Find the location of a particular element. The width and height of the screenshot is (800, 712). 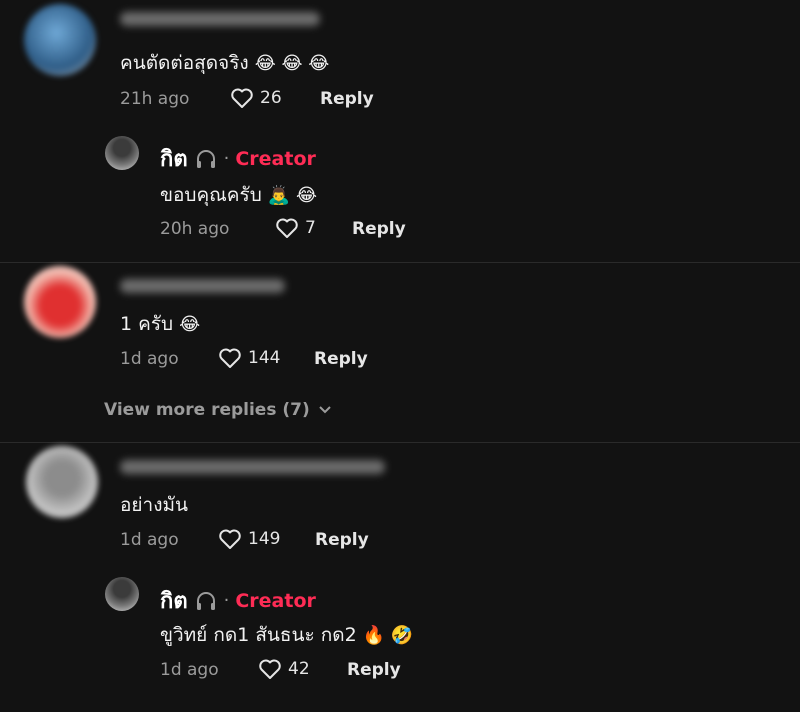

reply-text: ขูวิทย์ กด1 สันธนะ กด2 🔥 🤣 is located at coordinates (287, 635).